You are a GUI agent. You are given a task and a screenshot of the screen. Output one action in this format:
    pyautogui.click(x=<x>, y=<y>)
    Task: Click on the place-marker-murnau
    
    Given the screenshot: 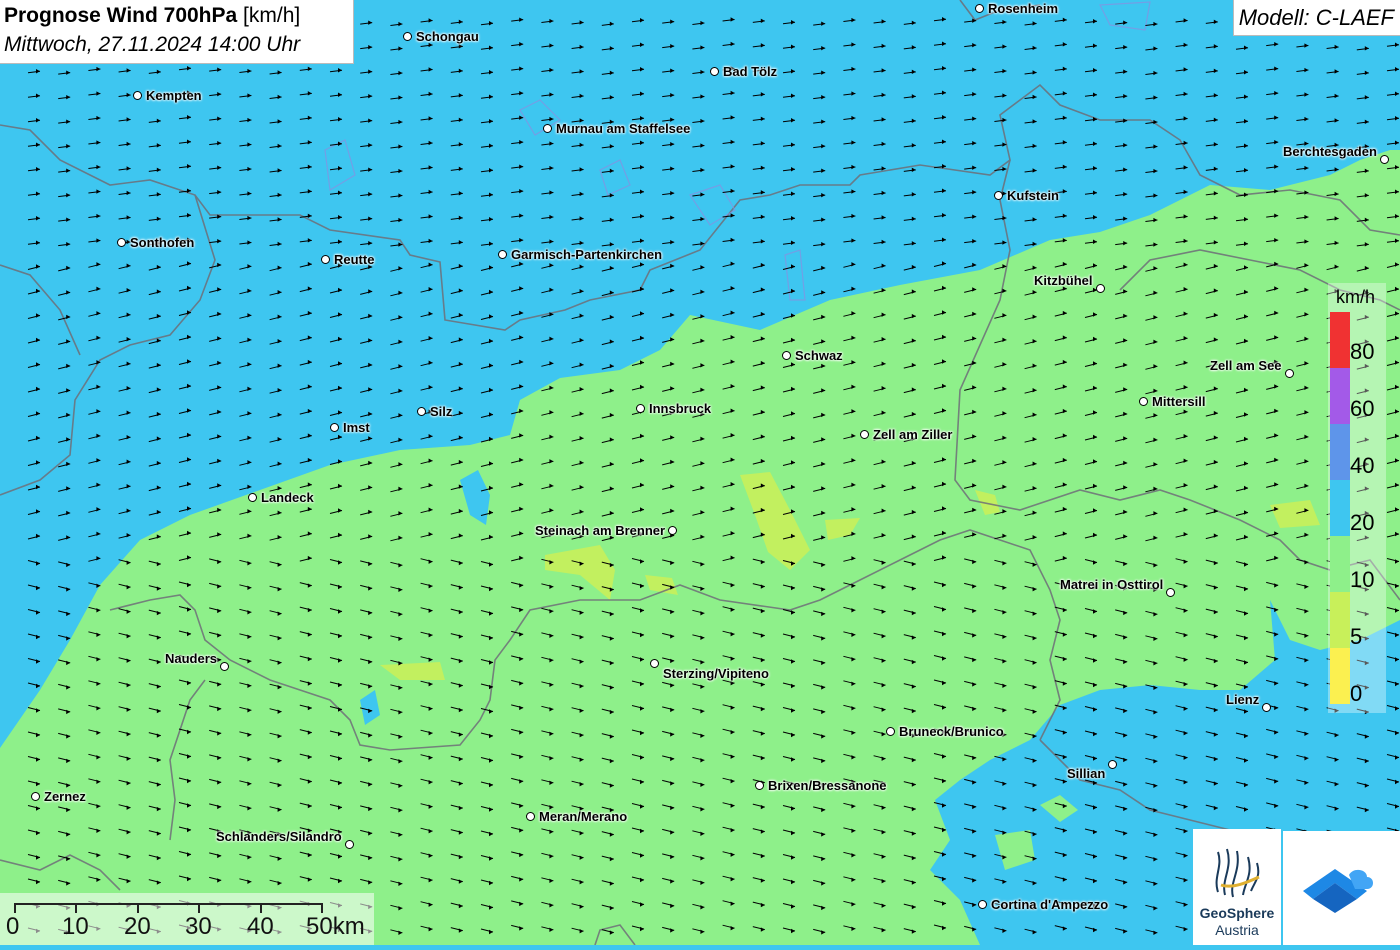 What is the action you would take?
    pyautogui.click(x=547, y=128)
    